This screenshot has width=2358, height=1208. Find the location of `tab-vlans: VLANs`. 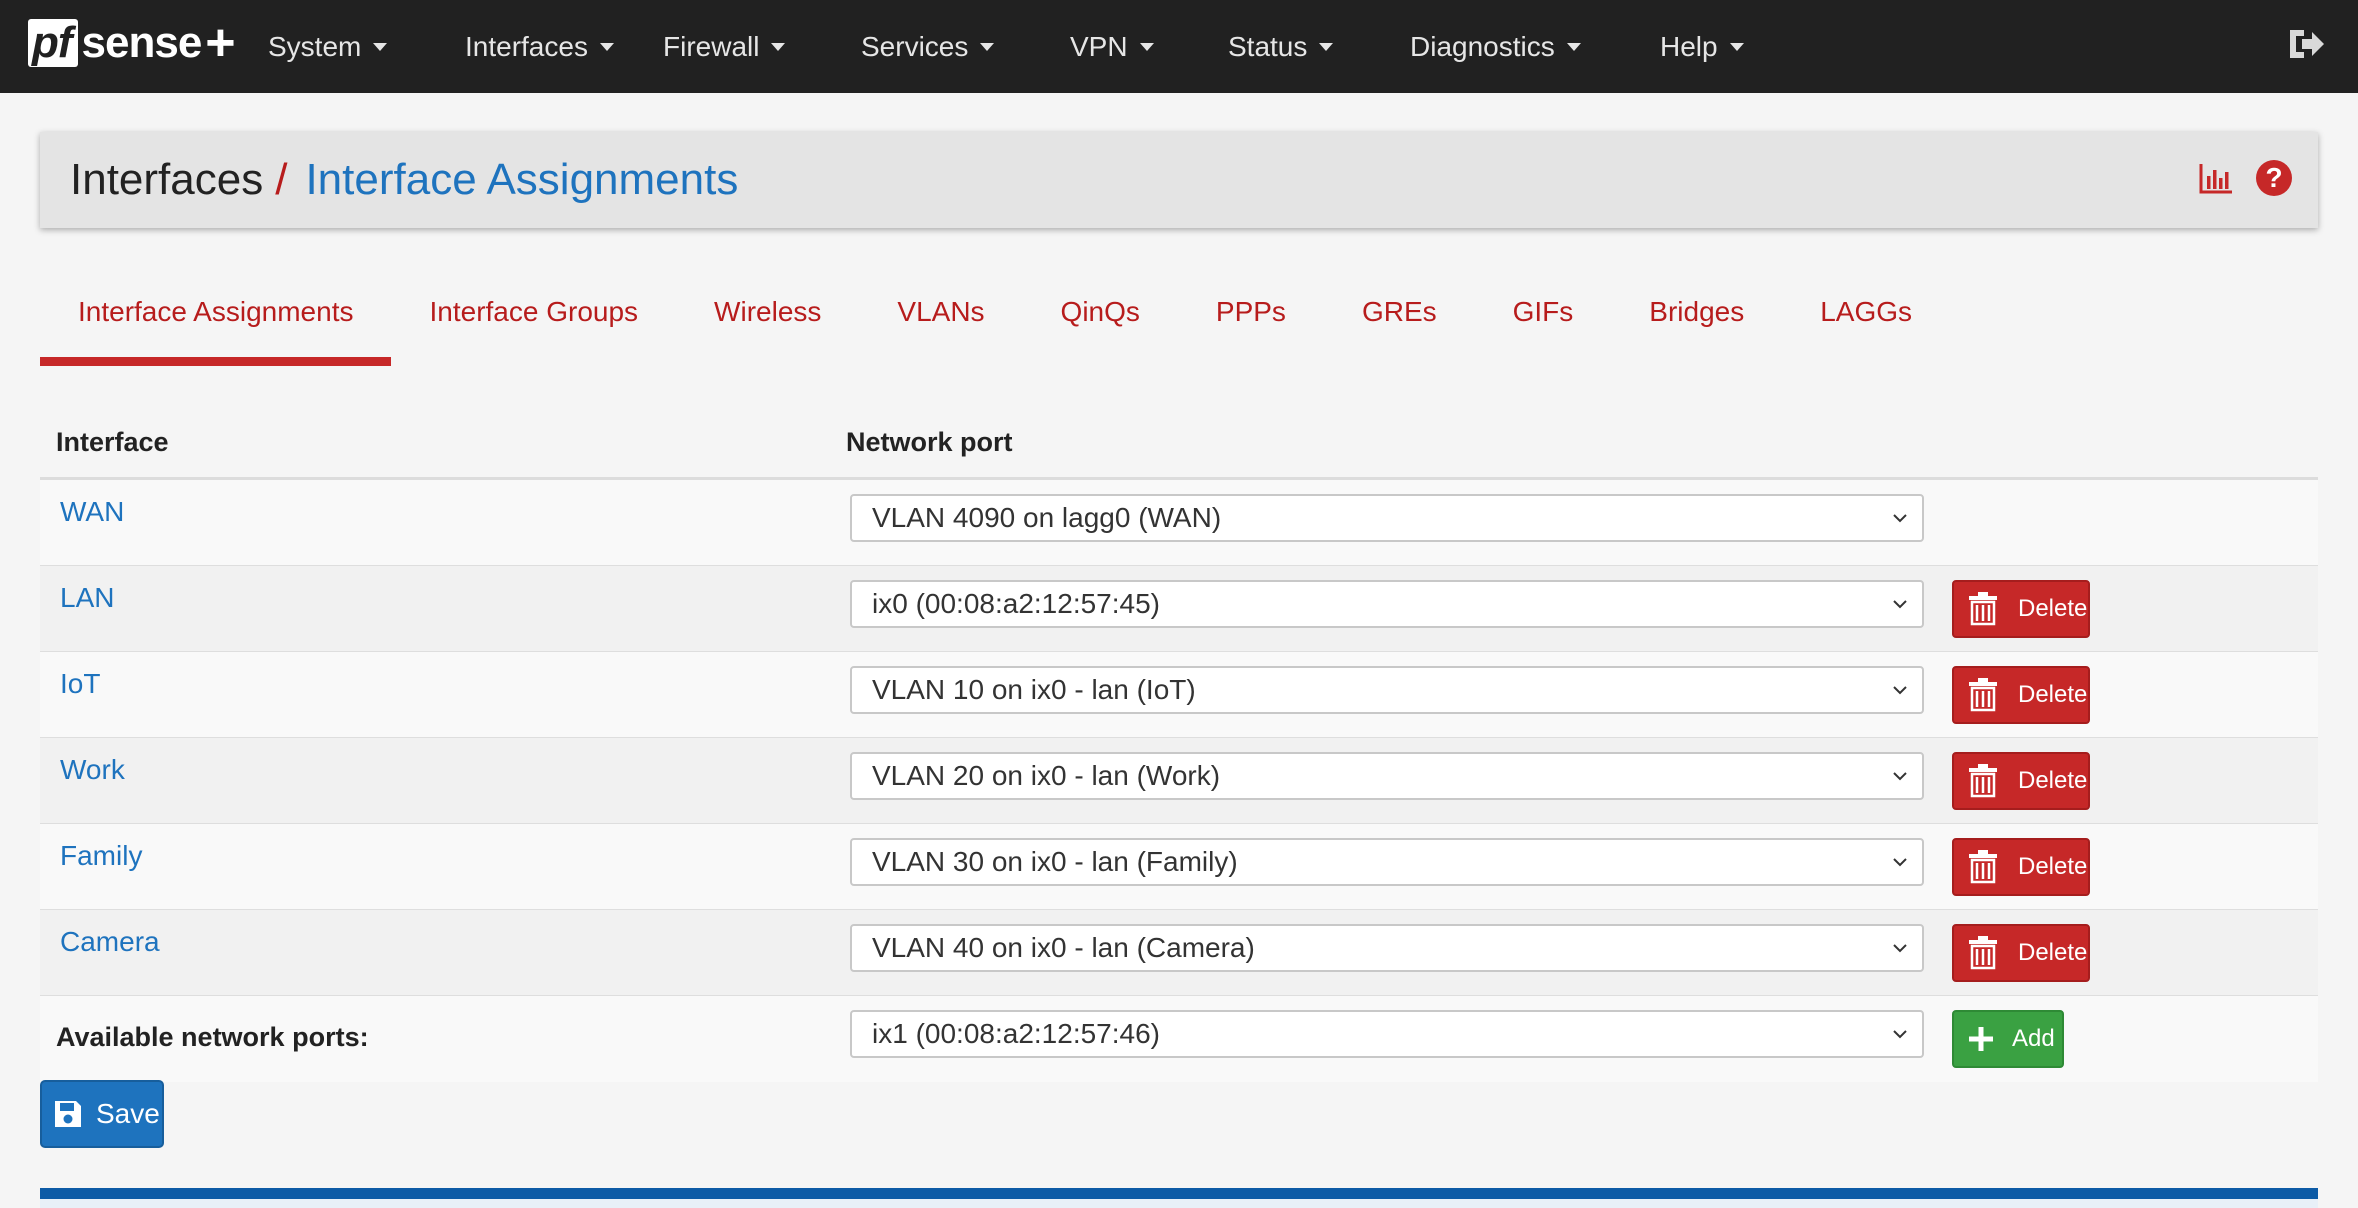

tab-vlans: VLANs is located at coordinates (940, 319).